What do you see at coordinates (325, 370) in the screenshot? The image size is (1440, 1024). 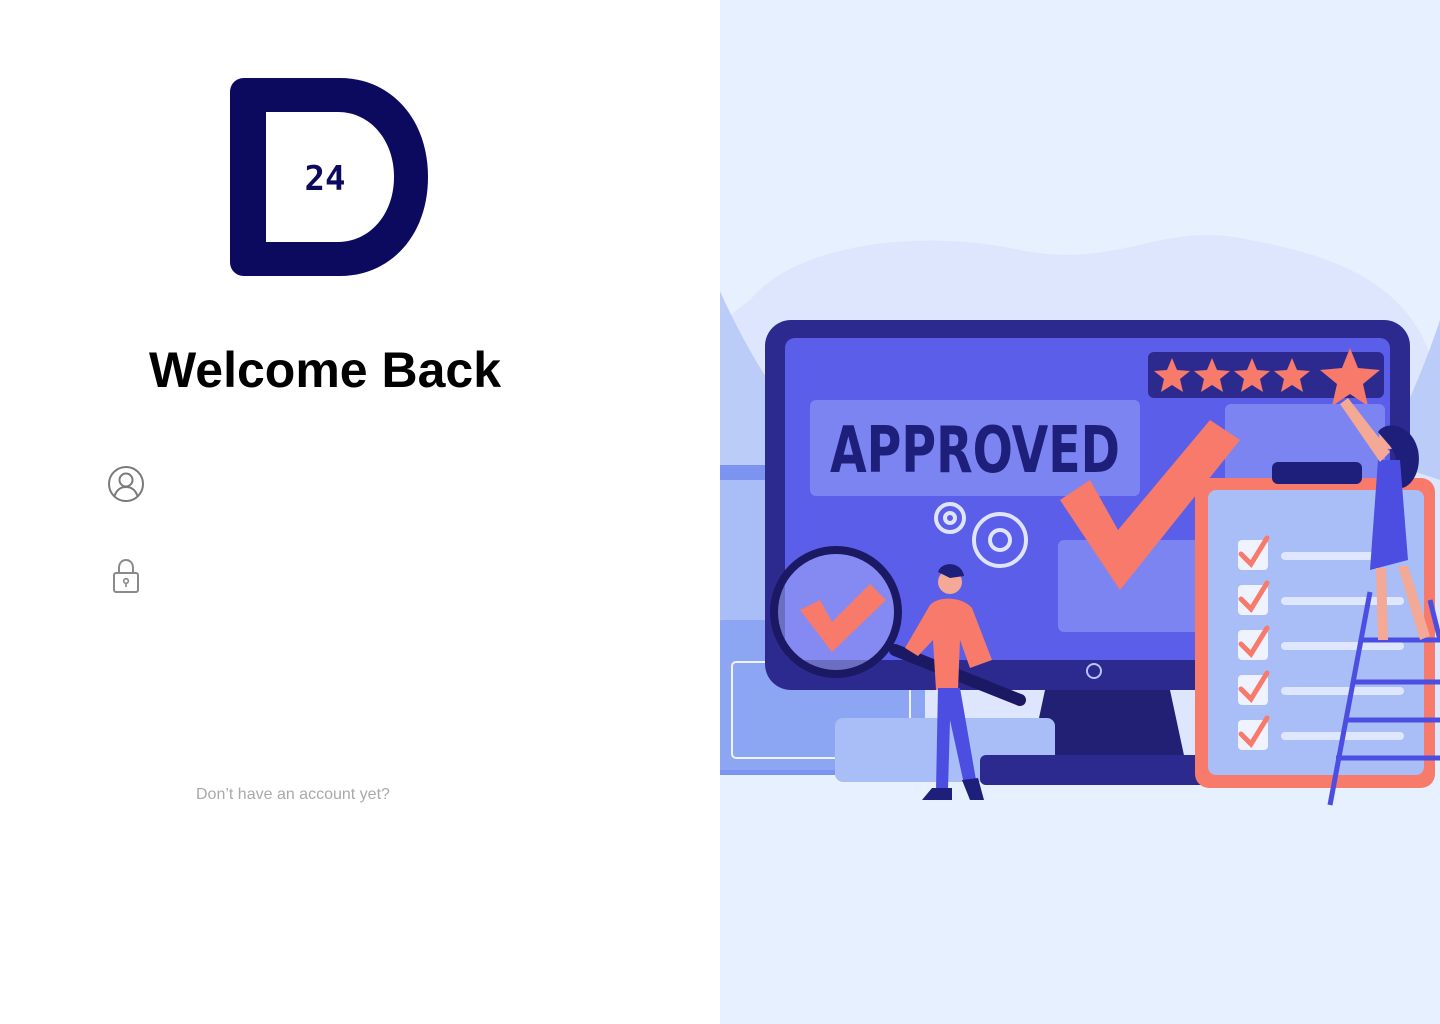 I see `page-title: Welcome Back` at bounding box center [325, 370].